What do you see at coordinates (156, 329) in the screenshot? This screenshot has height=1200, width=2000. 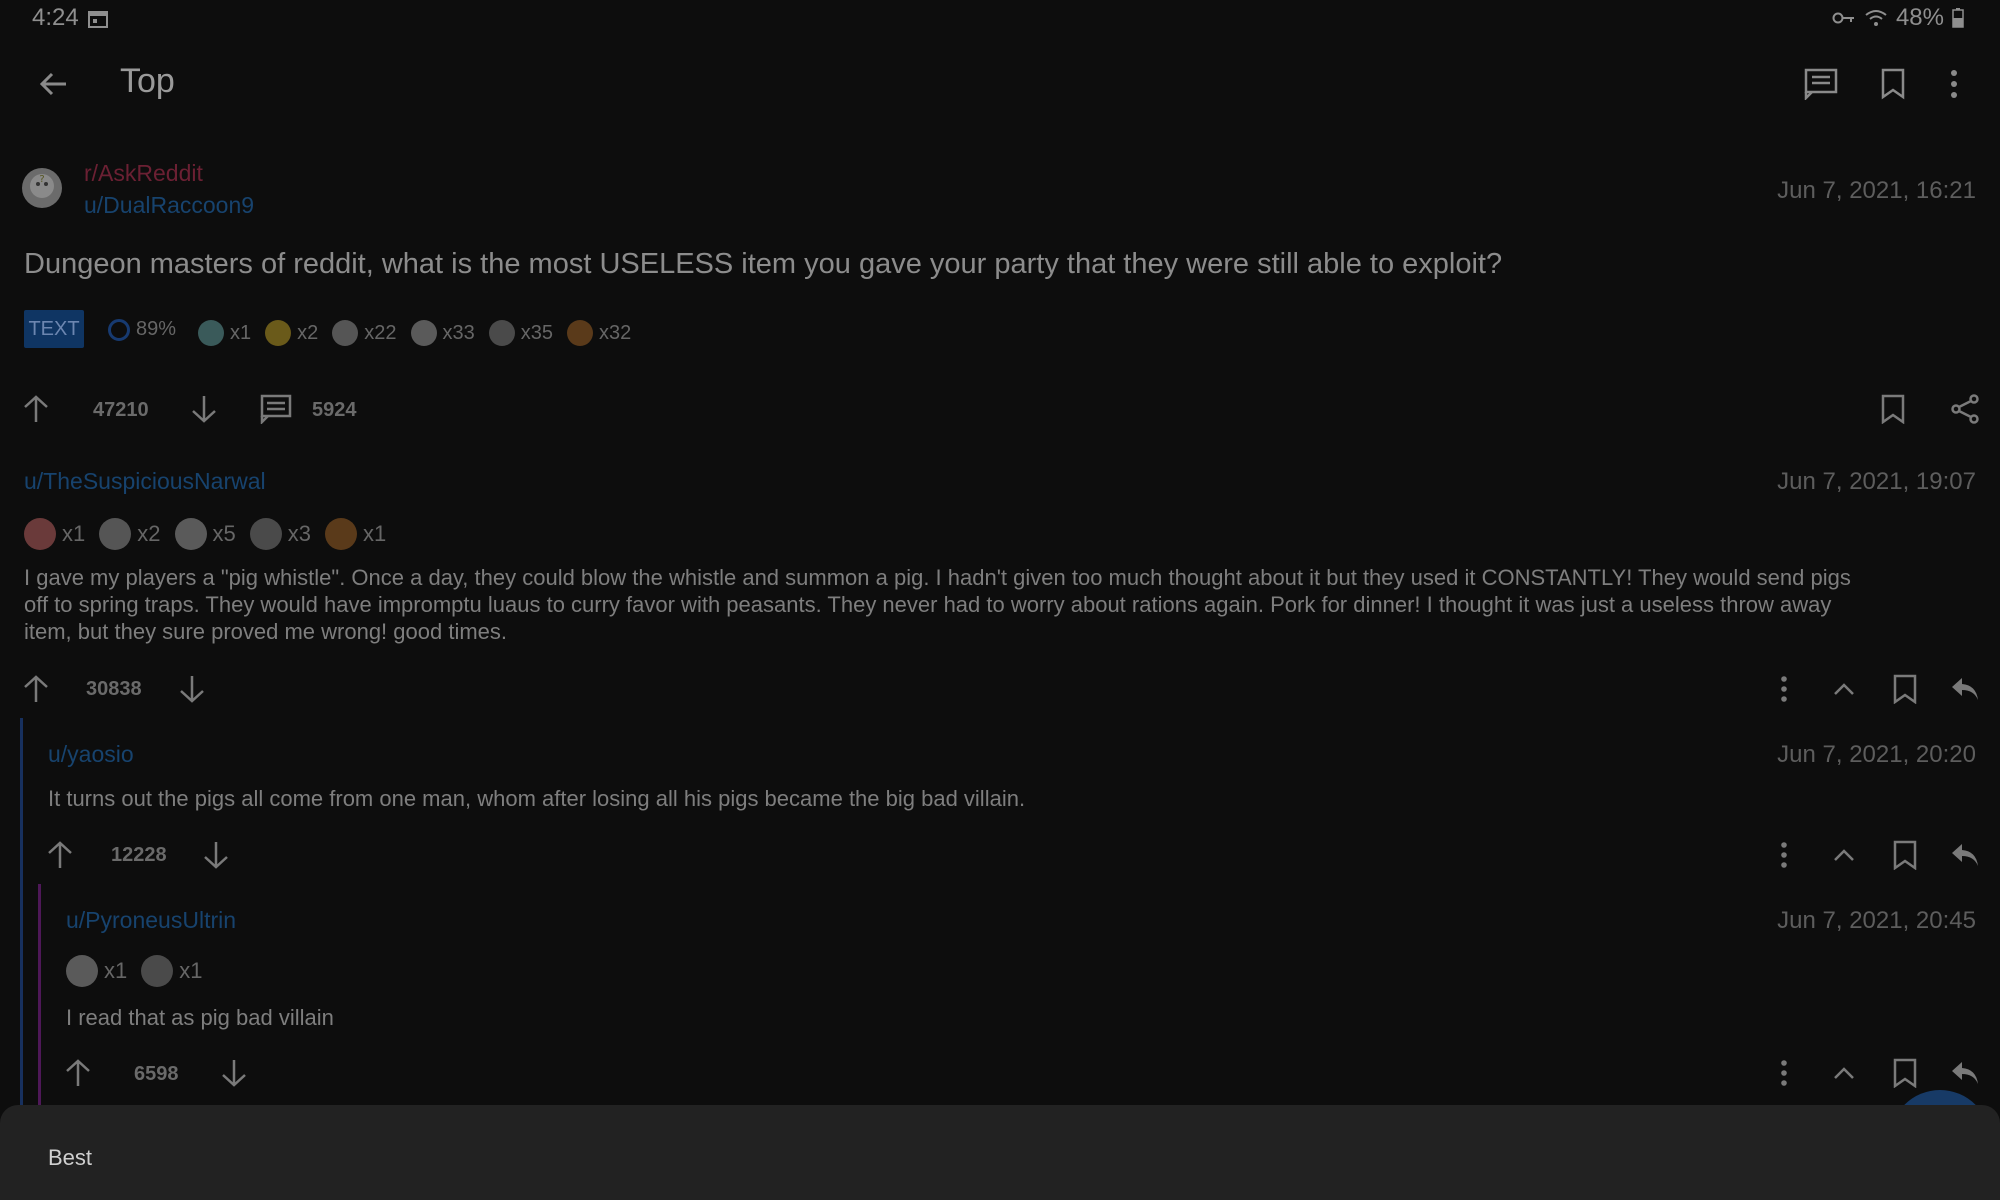 I see `upvote-ratio-value: 89%` at bounding box center [156, 329].